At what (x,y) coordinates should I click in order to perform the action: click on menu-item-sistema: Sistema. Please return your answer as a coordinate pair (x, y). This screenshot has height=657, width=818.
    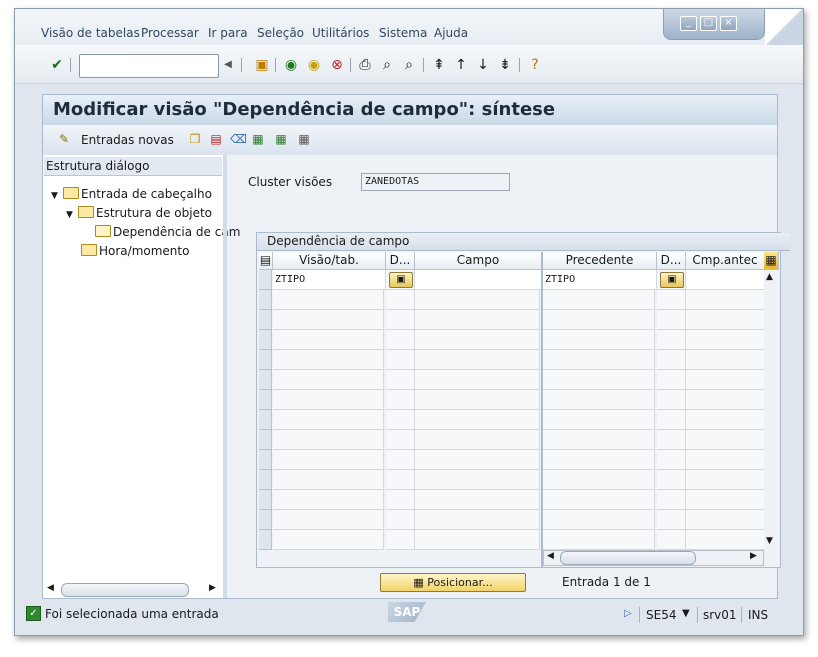
    Looking at the image, I should click on (403, 33).